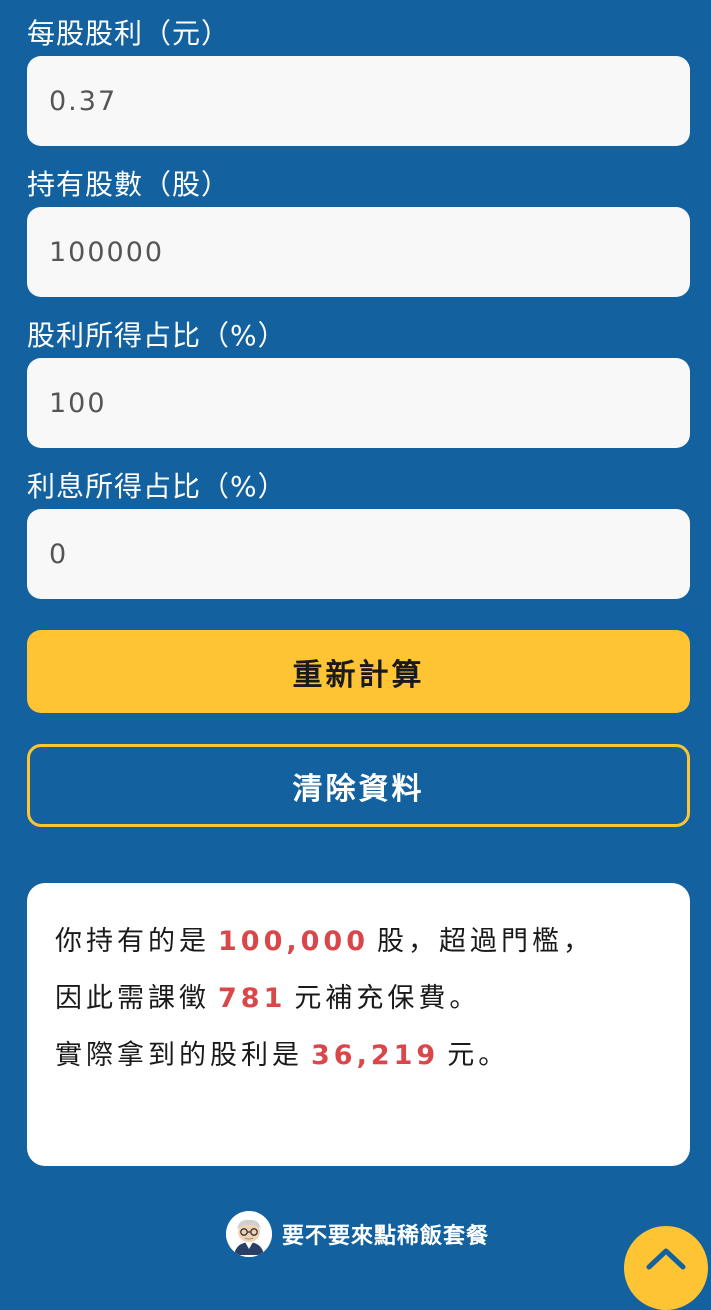  What do you see at coordinates (387, 998) in the screenshot?
I see `result-text: 元補充保費。` at bounding box center [387, 998].